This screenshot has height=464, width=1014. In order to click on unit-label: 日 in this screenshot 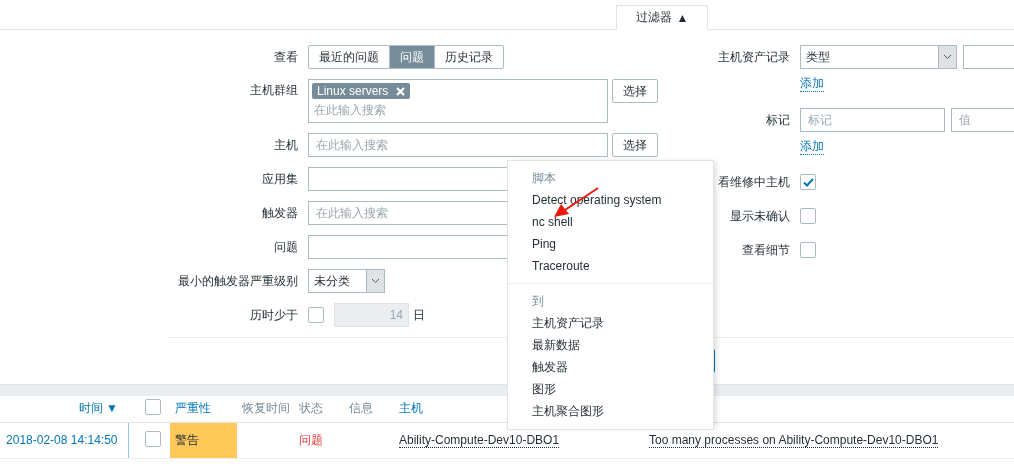, I will do `click(419, 315)`.